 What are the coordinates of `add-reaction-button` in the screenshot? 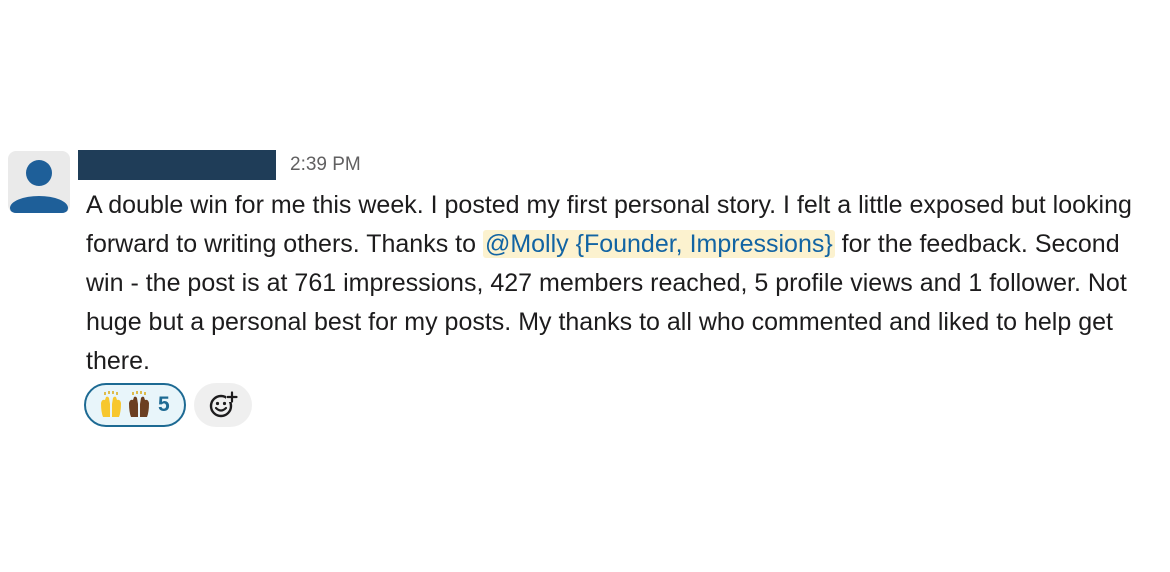 It's located at (222, 405).